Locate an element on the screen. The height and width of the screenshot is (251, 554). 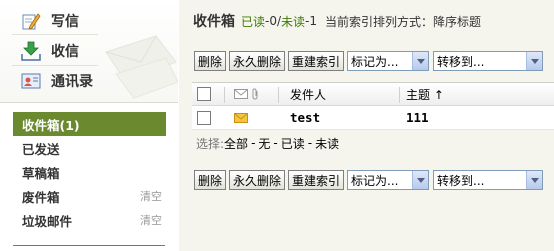
row-sender: test is located at coordinates (305, 117).